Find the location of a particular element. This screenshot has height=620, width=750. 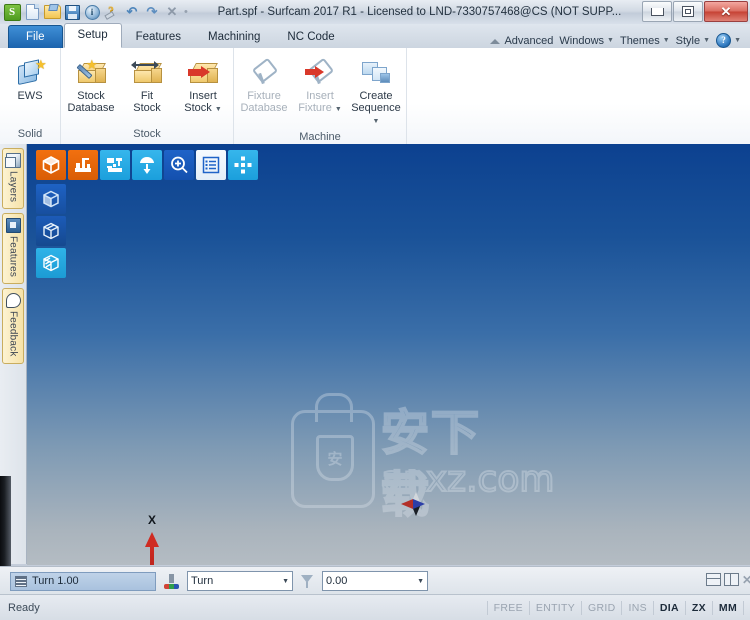

view-compass-icon is located at coordinates (413, 504).